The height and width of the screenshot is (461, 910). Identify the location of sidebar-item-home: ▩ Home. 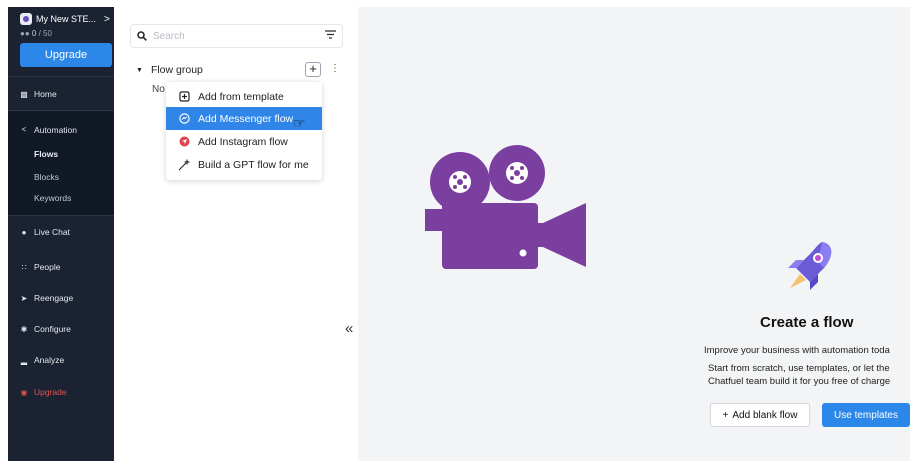
(61, 94).